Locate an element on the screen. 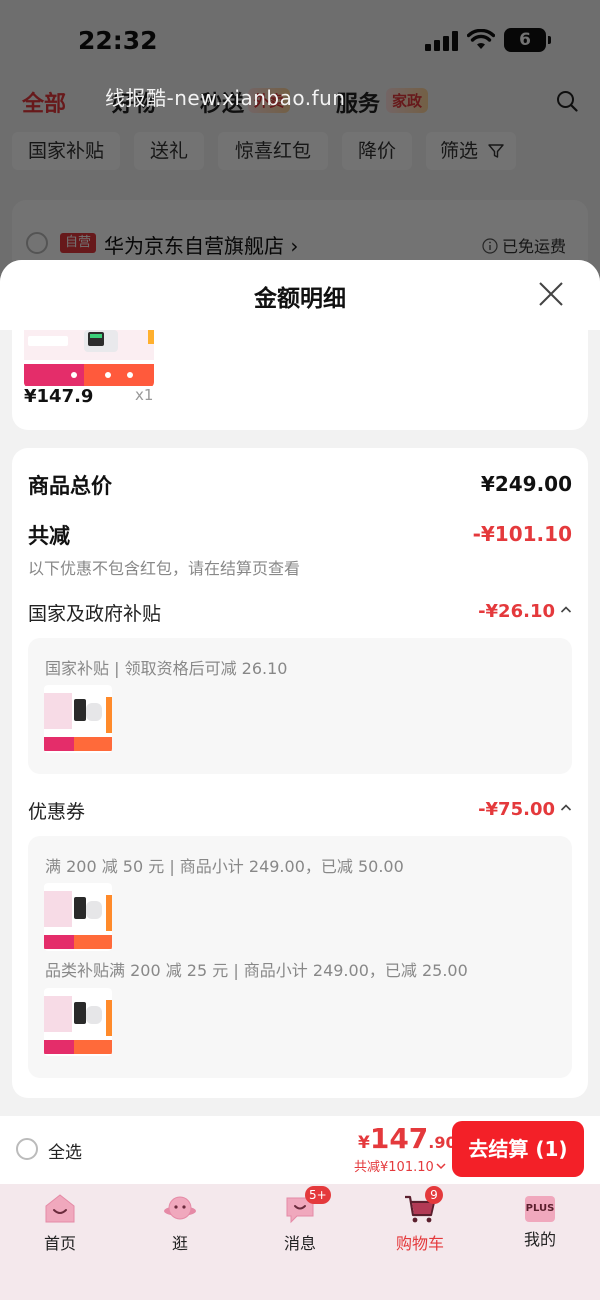 This screenshot has height=1300, width=600. tab-me: PLUS 我的 is located at coordinates (540, 1221).